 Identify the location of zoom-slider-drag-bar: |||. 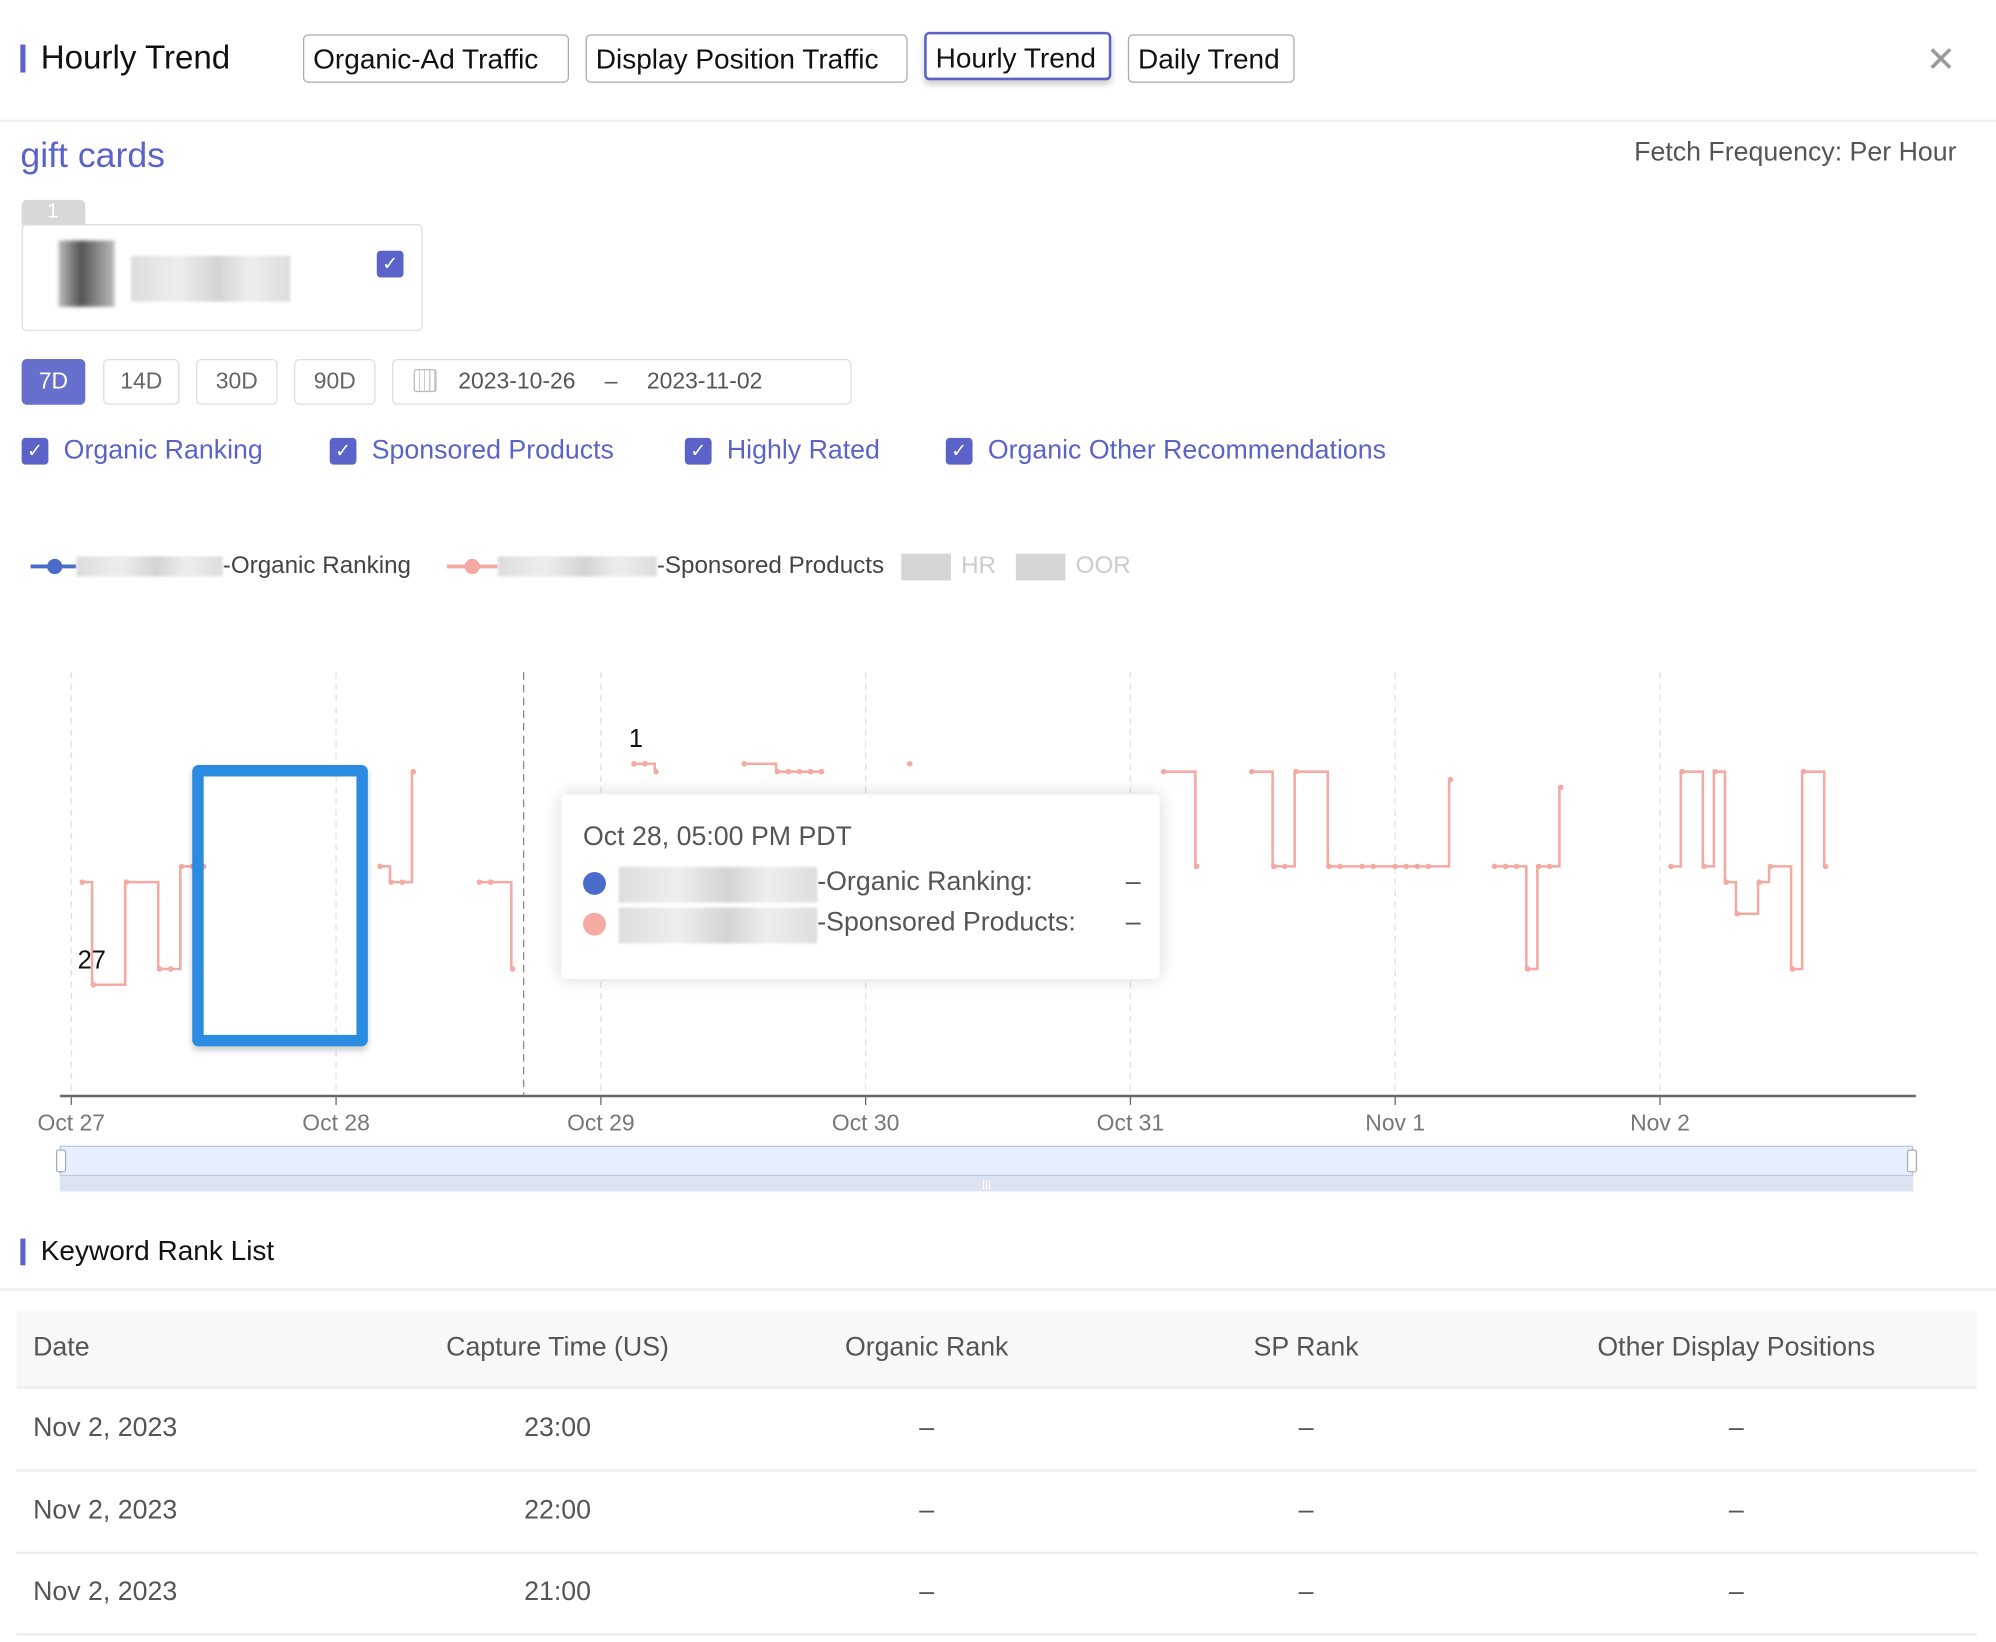
(986, 1184).